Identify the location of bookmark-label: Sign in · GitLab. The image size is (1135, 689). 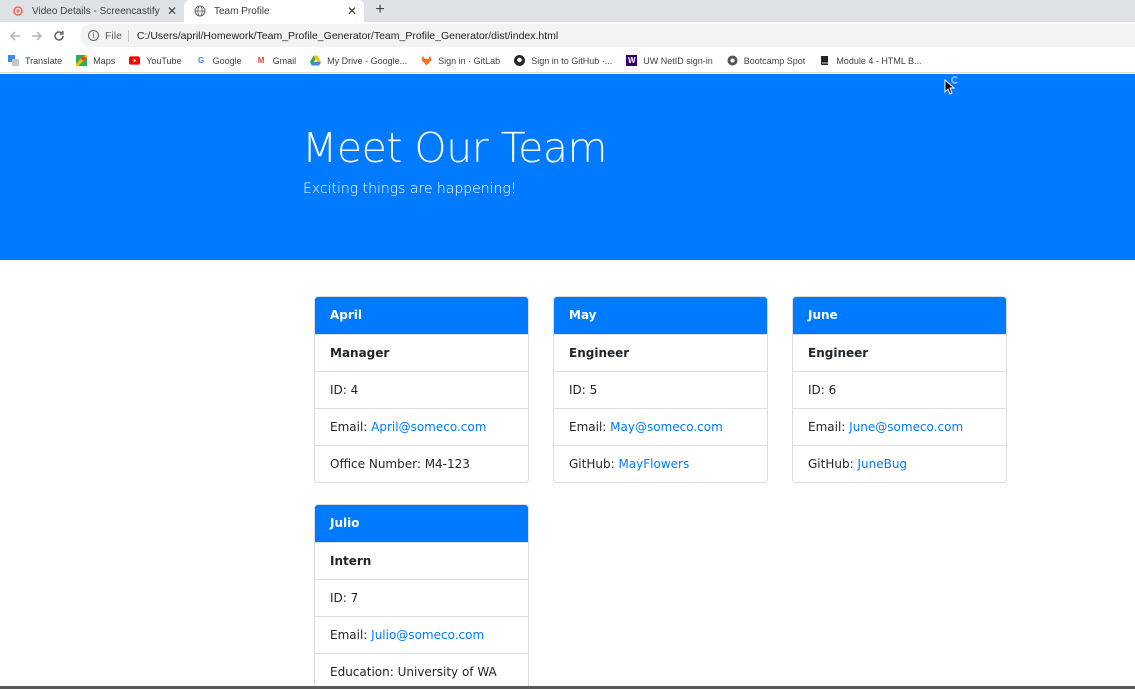
(469, 60).